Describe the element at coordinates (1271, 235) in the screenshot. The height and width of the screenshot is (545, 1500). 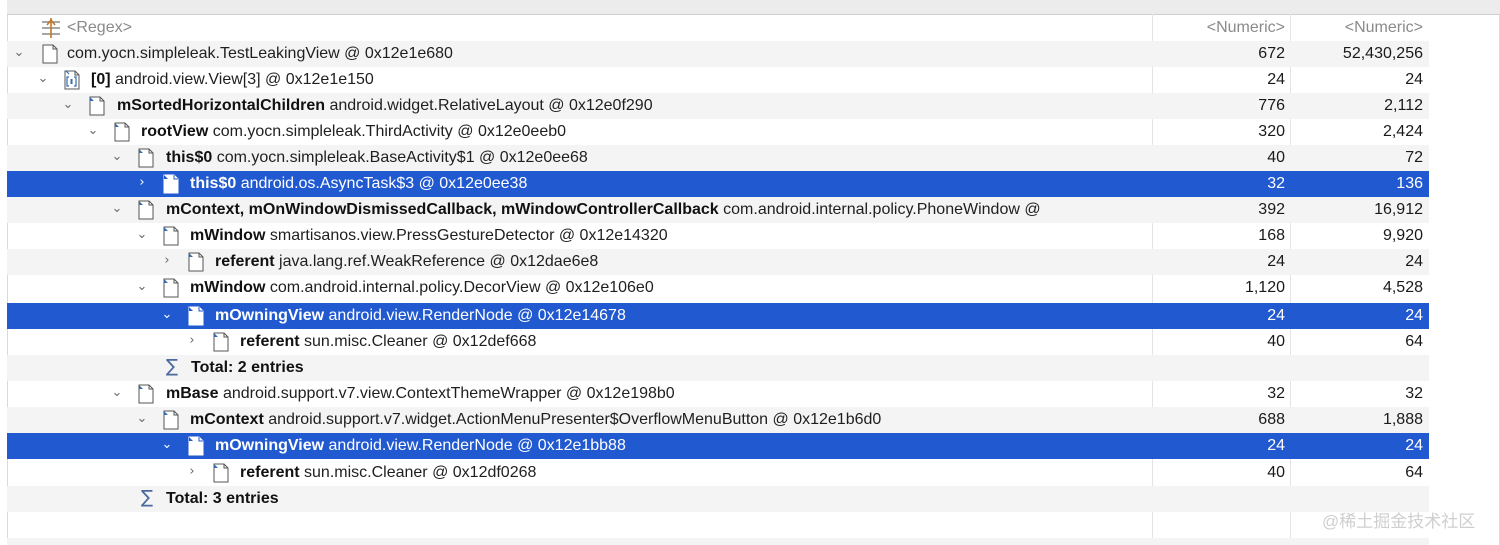
I see `shallow-heap-cell: 168` at that location.